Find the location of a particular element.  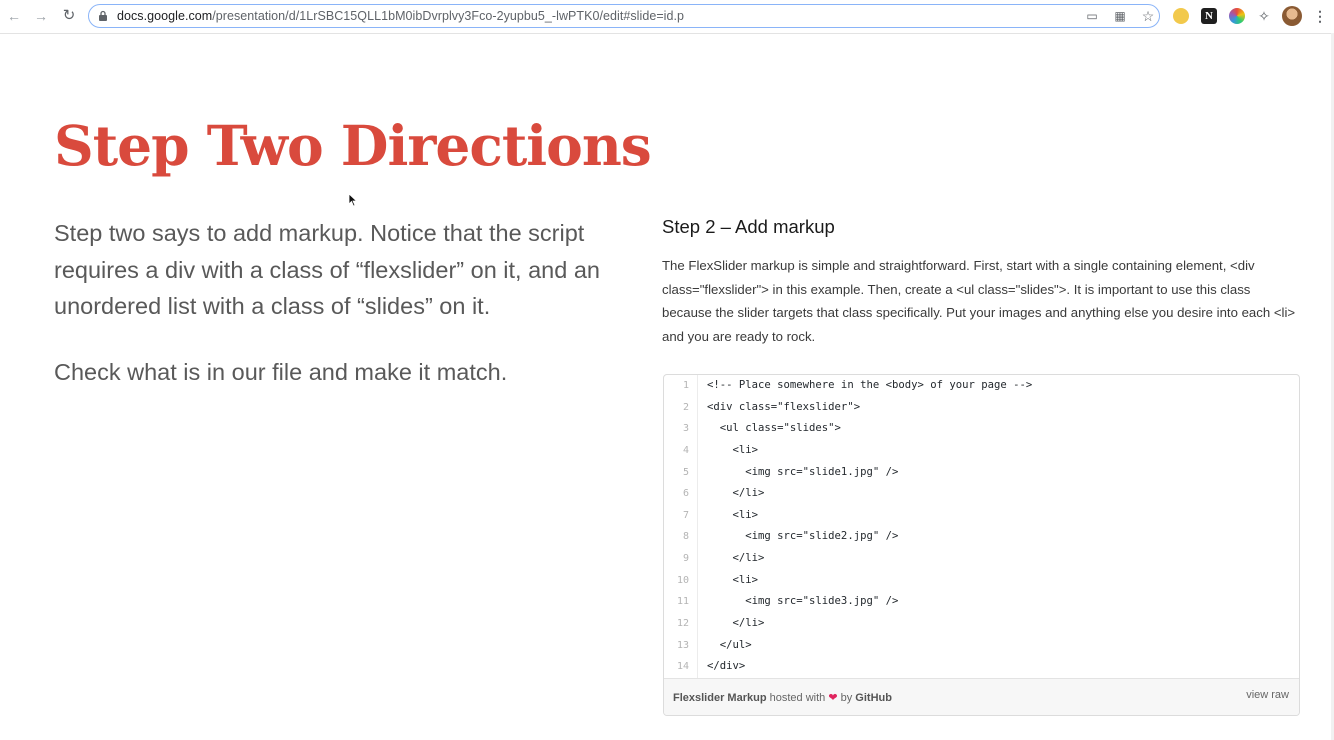

slide-title: Step Two Directions is located at coordinates (353, 145).